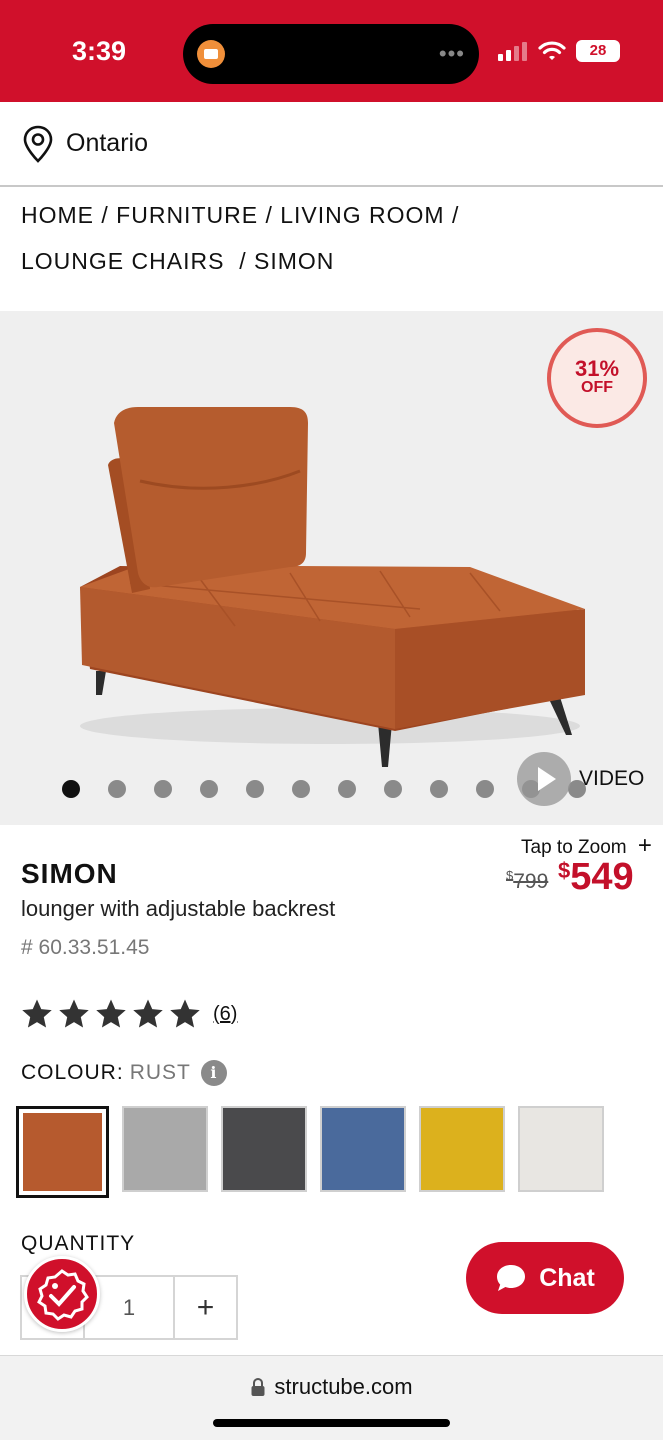 The width and height of the screenshot is (663, 1440). What do you see at coordinates (561, 1149) in the screenshot?
I see `swatch-white` at bounding box center [561, 1149].